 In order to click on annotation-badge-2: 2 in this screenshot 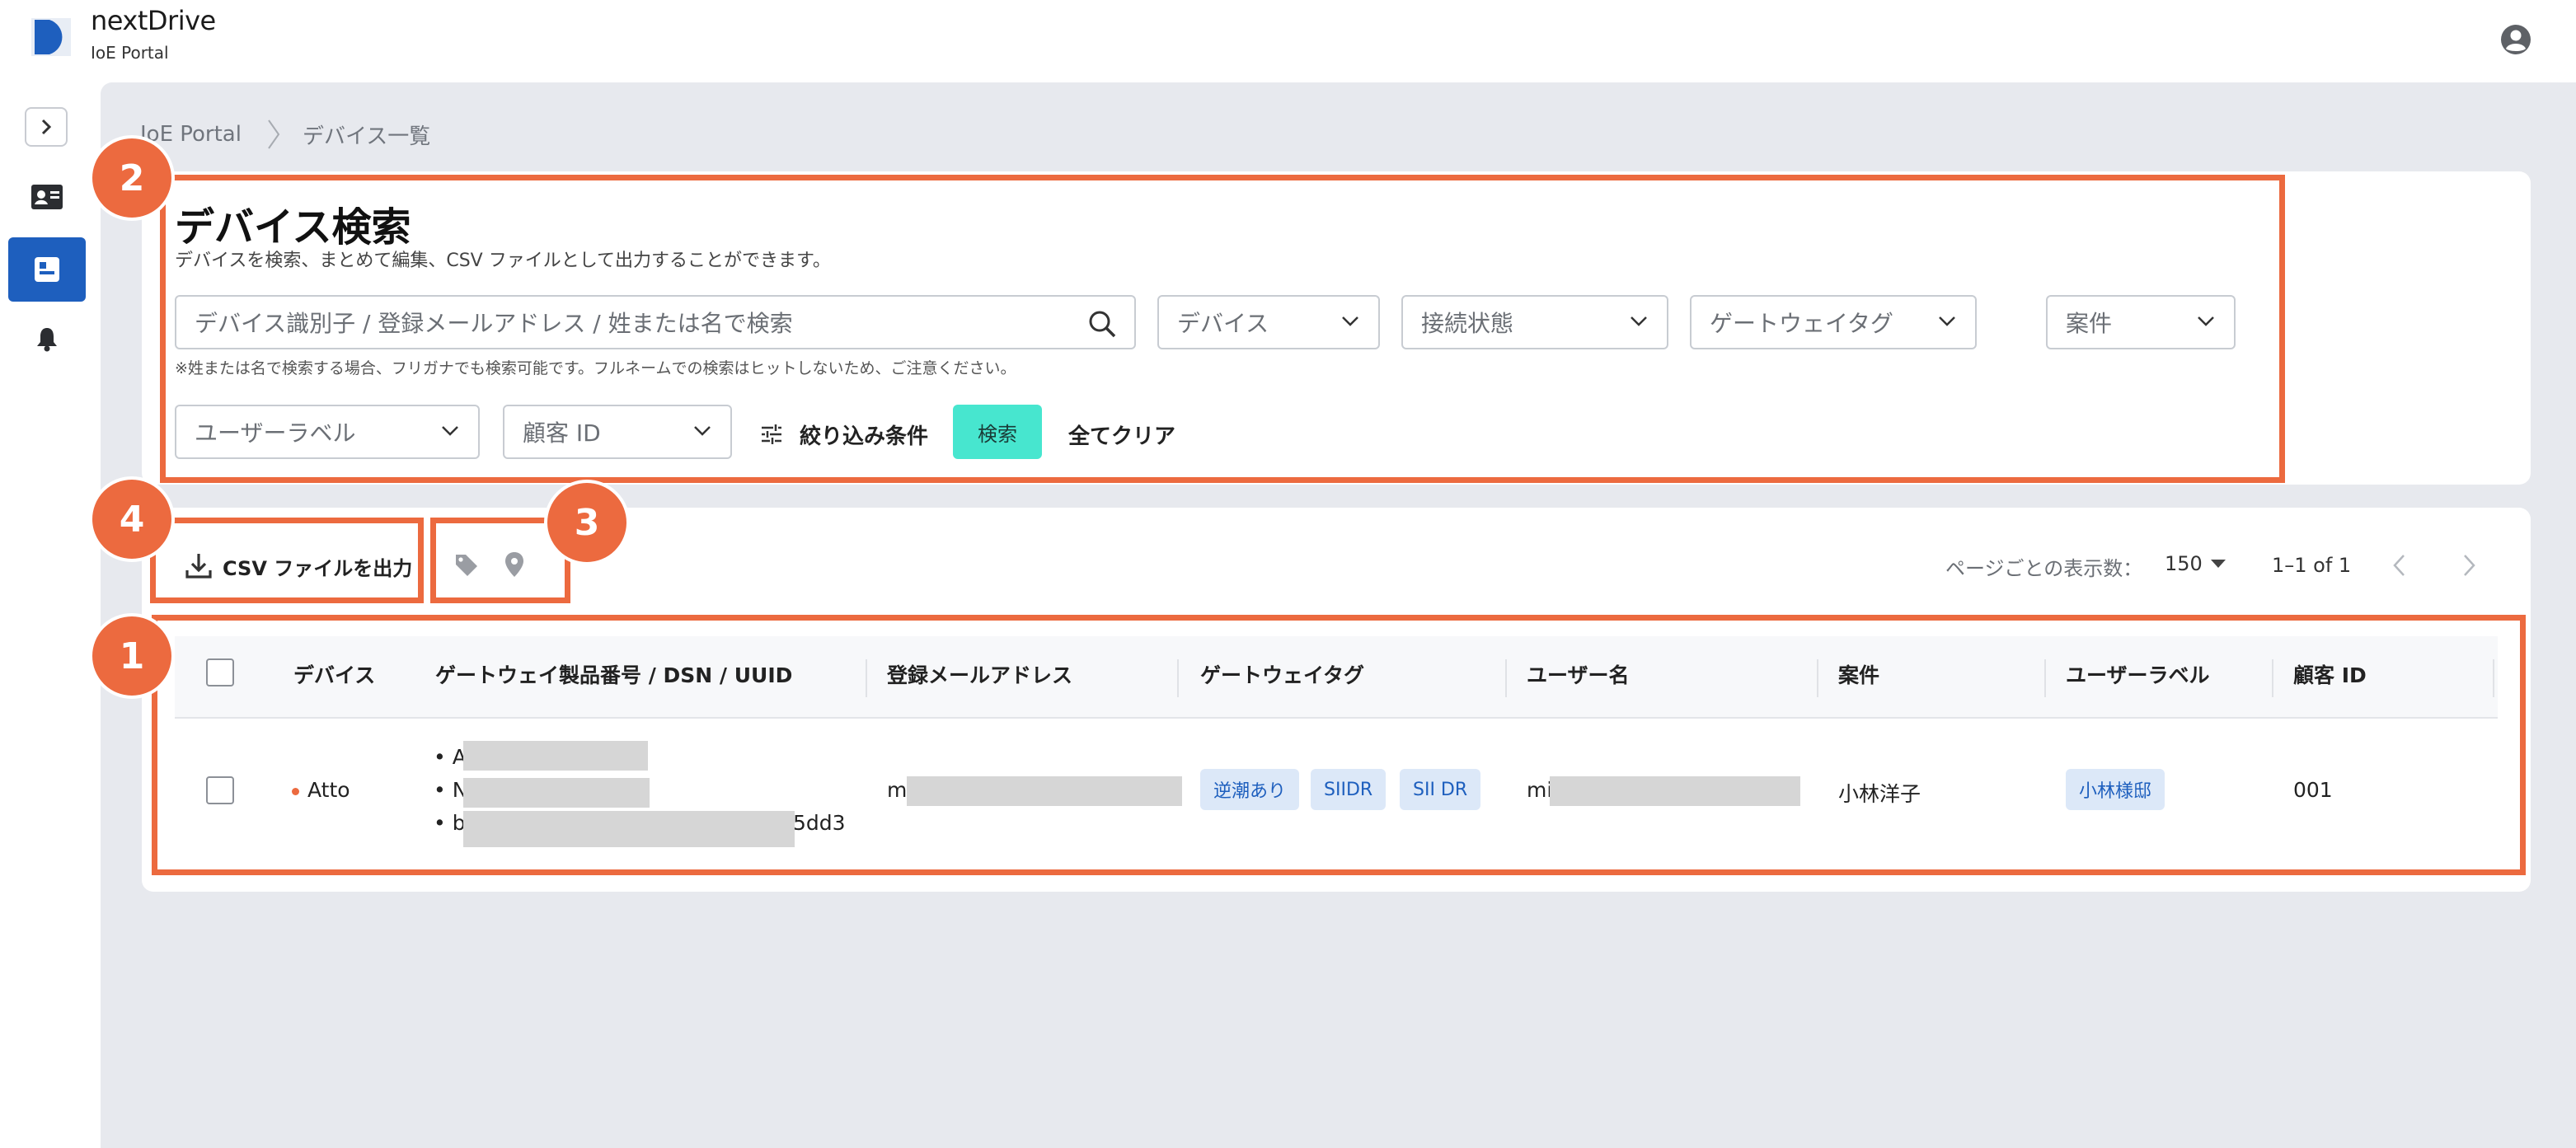, I will do `click(132, 178)`.